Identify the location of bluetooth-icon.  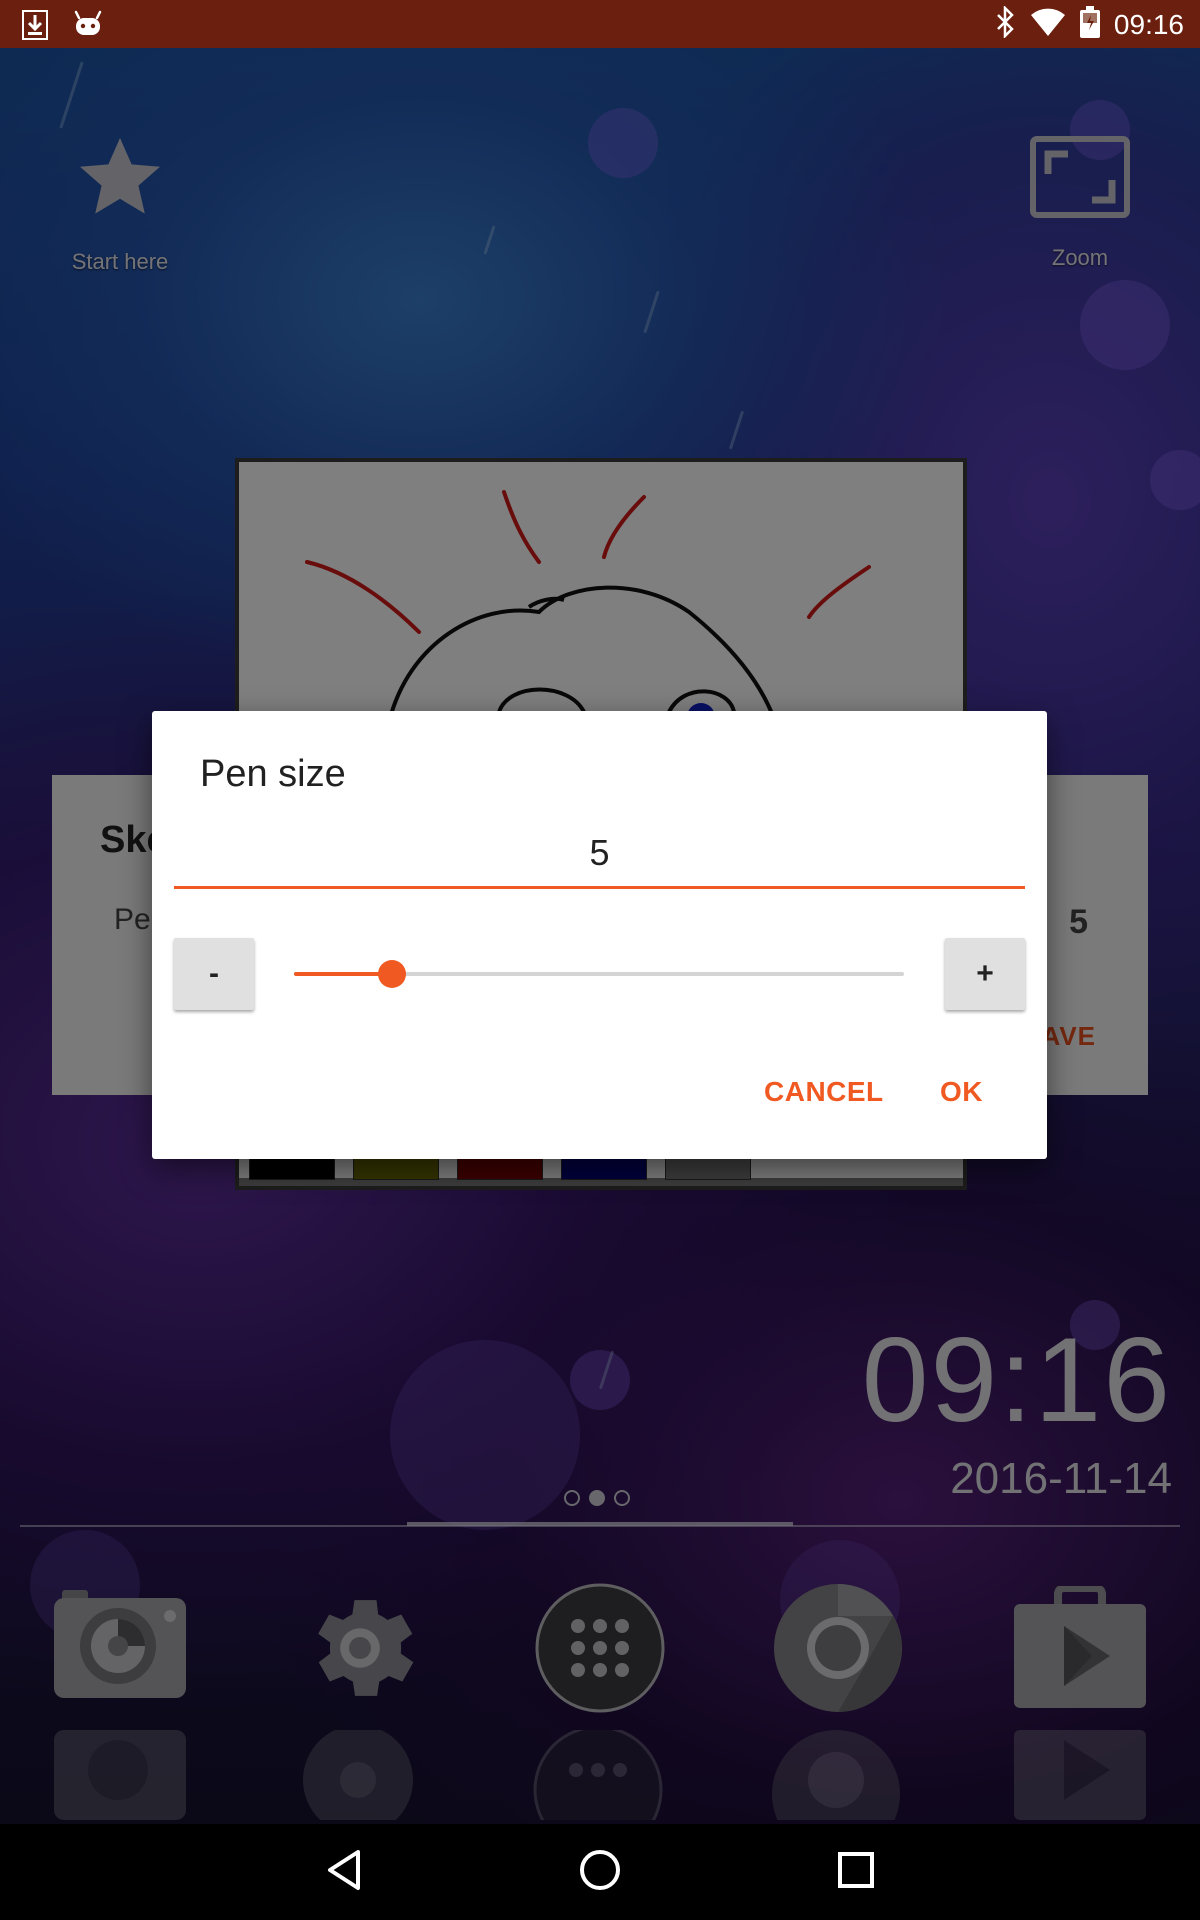
(1005, 23).